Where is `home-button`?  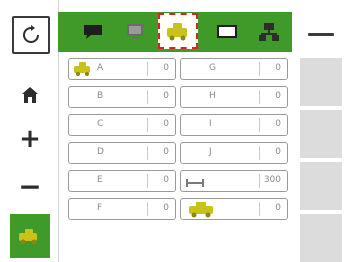 home-button is located at coordinates (30, 95).